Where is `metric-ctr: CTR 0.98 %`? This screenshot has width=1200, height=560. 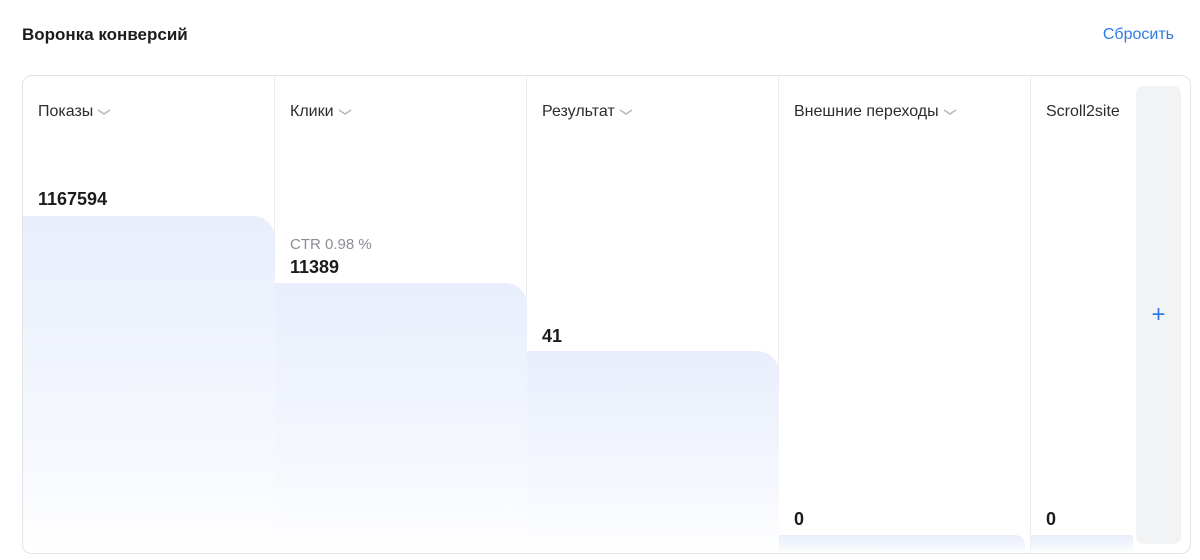 metric-ctr: CTR 0.98 % is located at coordinates (331, 244).